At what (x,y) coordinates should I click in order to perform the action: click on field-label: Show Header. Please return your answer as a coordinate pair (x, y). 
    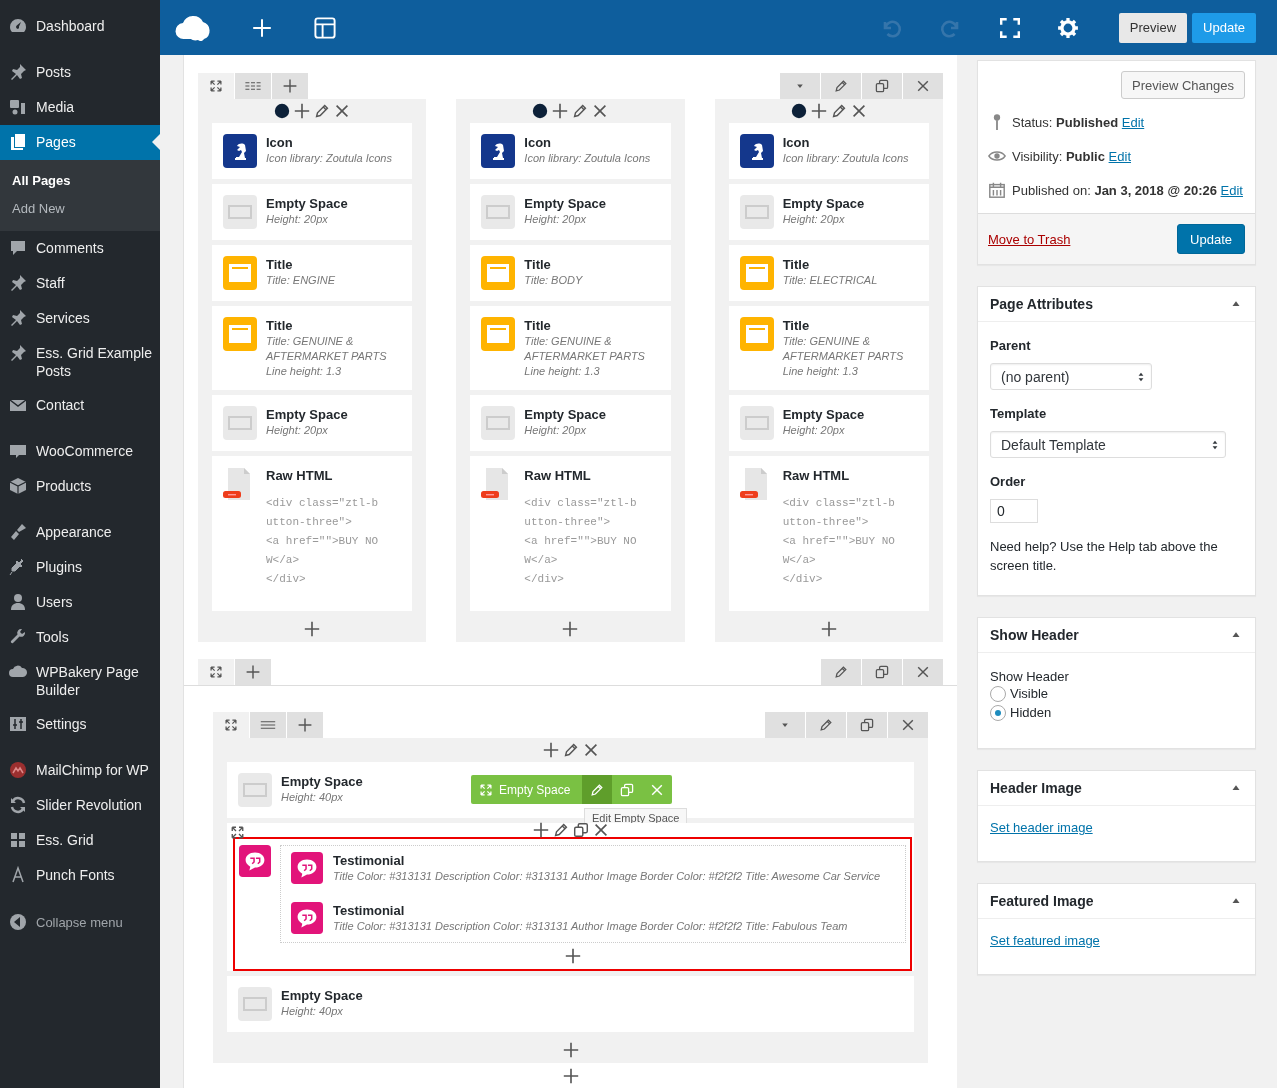
    Looking at the image, I should click on (1030, 676).